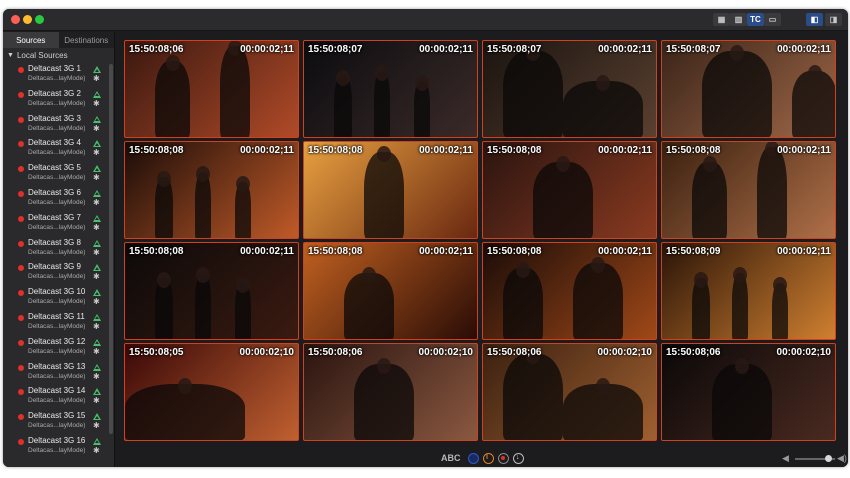  Describe the element at coordinates (488, 458) in the screenshot. I see `pause-button: ‖` at that location.